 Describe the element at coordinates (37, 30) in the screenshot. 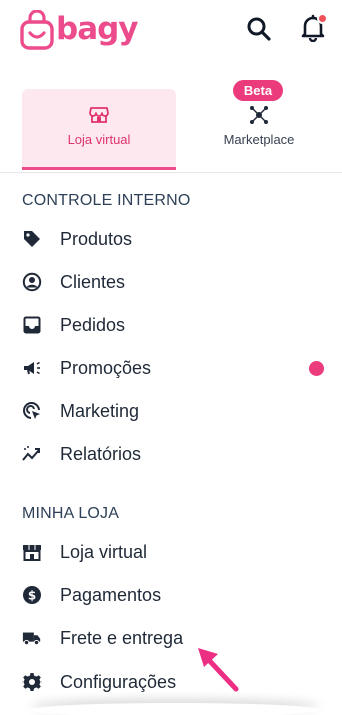

I see `shopping-bag-logo-icon` at that location.